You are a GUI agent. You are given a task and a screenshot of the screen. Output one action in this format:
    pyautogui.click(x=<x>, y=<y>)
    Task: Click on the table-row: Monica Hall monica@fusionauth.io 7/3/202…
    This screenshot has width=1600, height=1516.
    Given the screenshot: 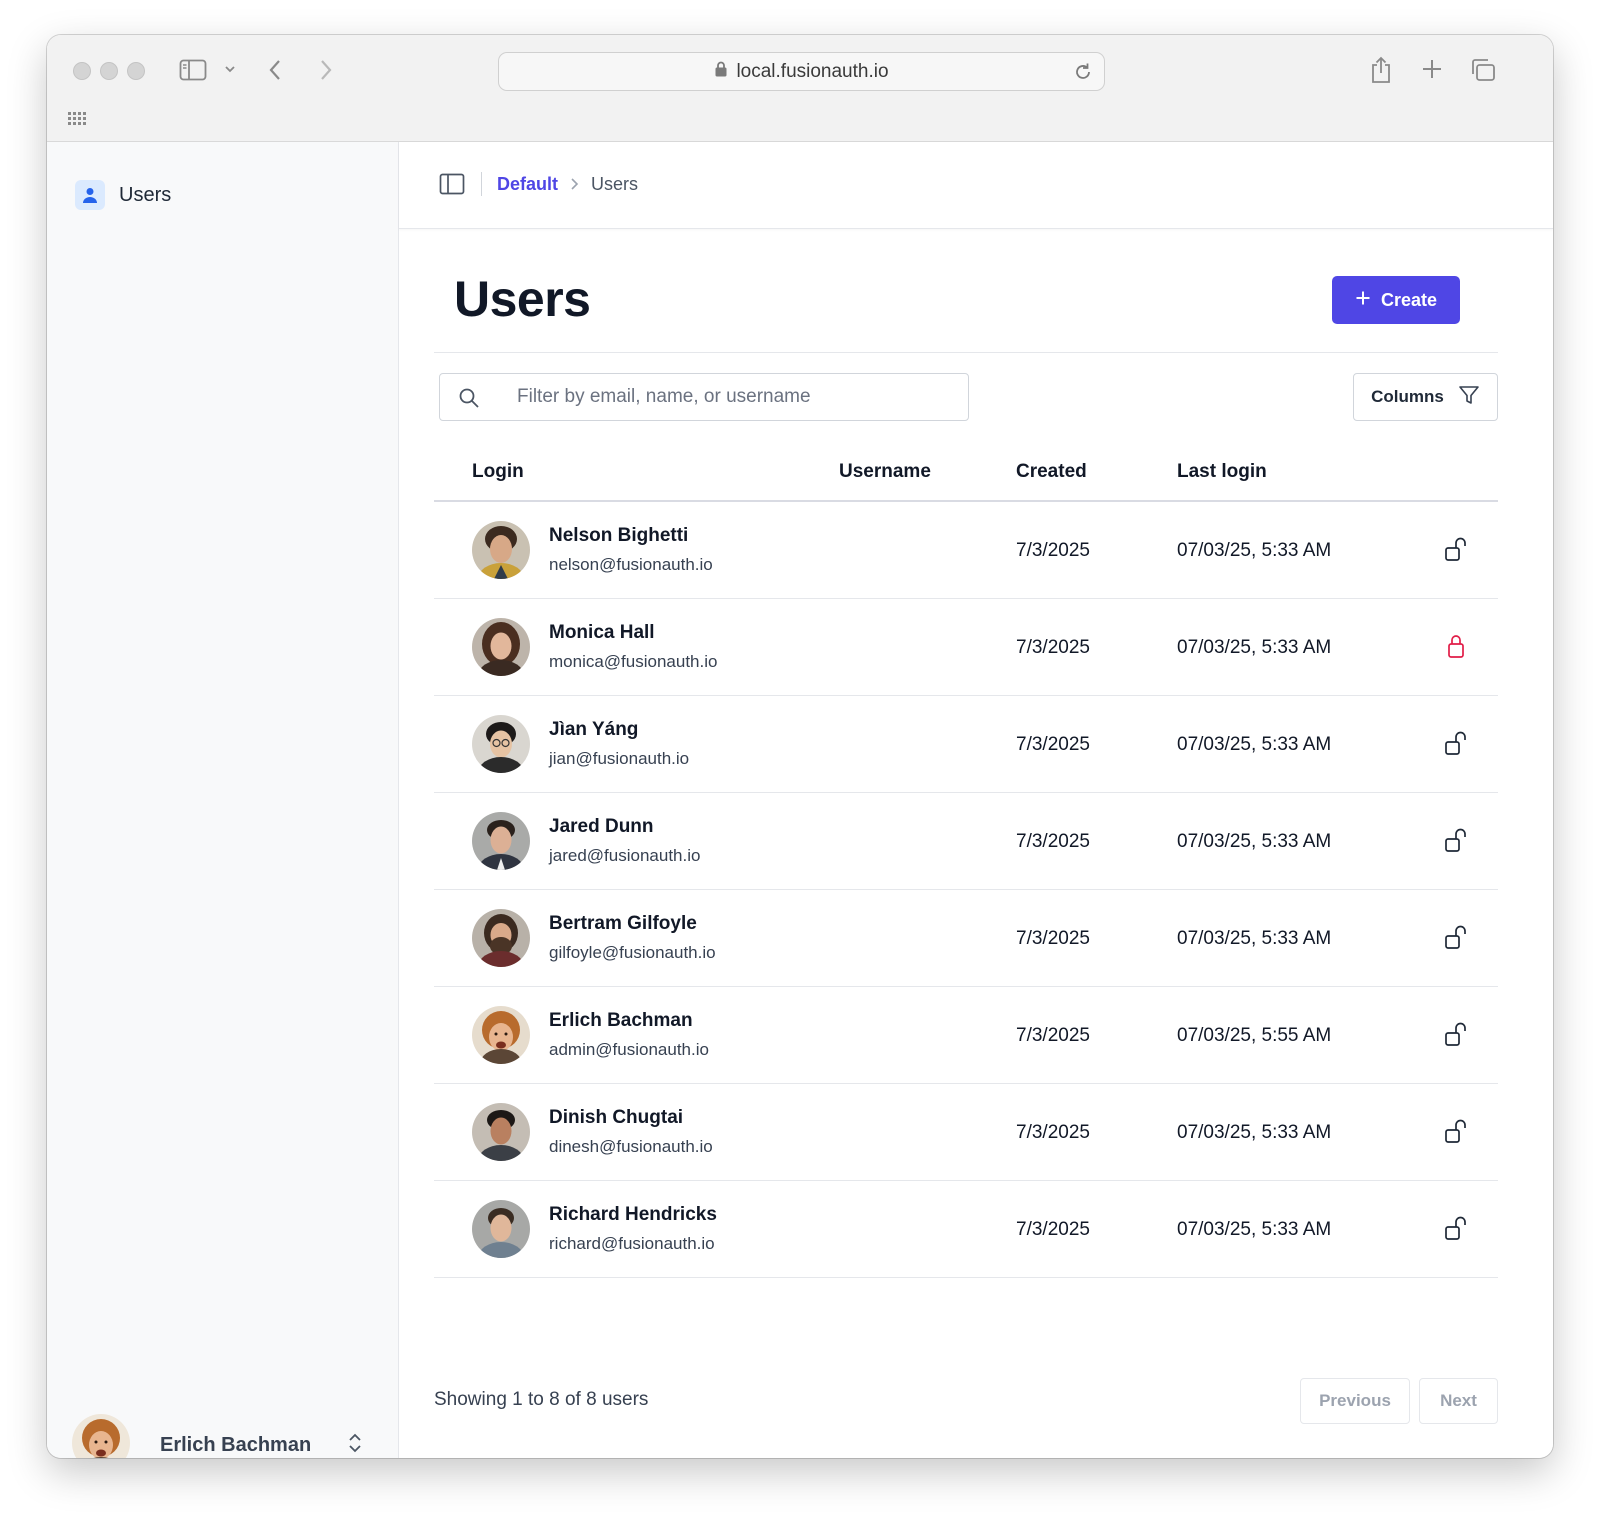 What is the action you would take?
    pyautogui.click(x=966, y=647)
    